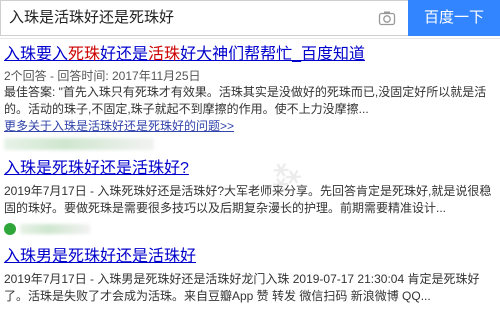 The image size is (500, 332). What do you see at coordinates (124, 54) in the screenshot?
I see `title-part: 好还是` at bounding box center [124, 54].